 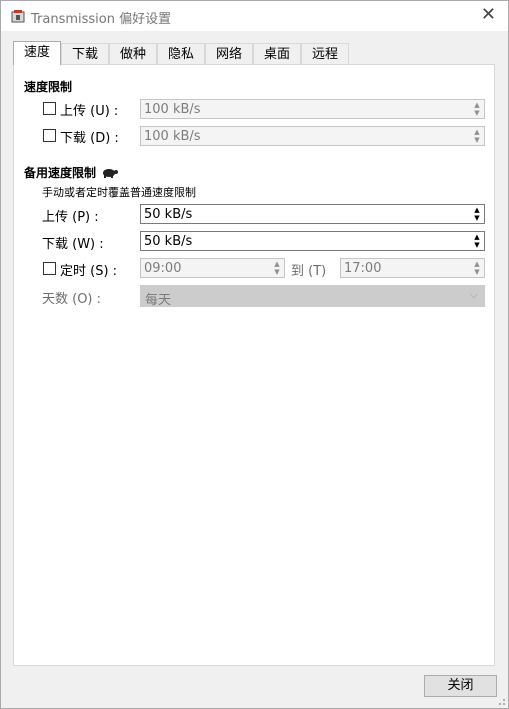 I want to click on window-title: Transmission 偏好设置, so click(x=101, y=19).